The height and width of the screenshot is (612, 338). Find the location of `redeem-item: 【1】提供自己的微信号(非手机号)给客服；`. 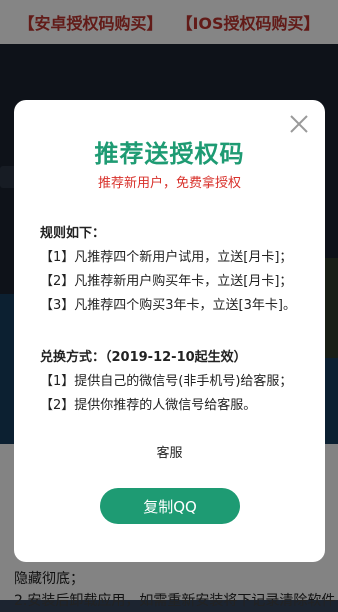

redeem-item: 【1】提供自己的微信号(非手机号)给客服； is located at coordinates (166, 381).